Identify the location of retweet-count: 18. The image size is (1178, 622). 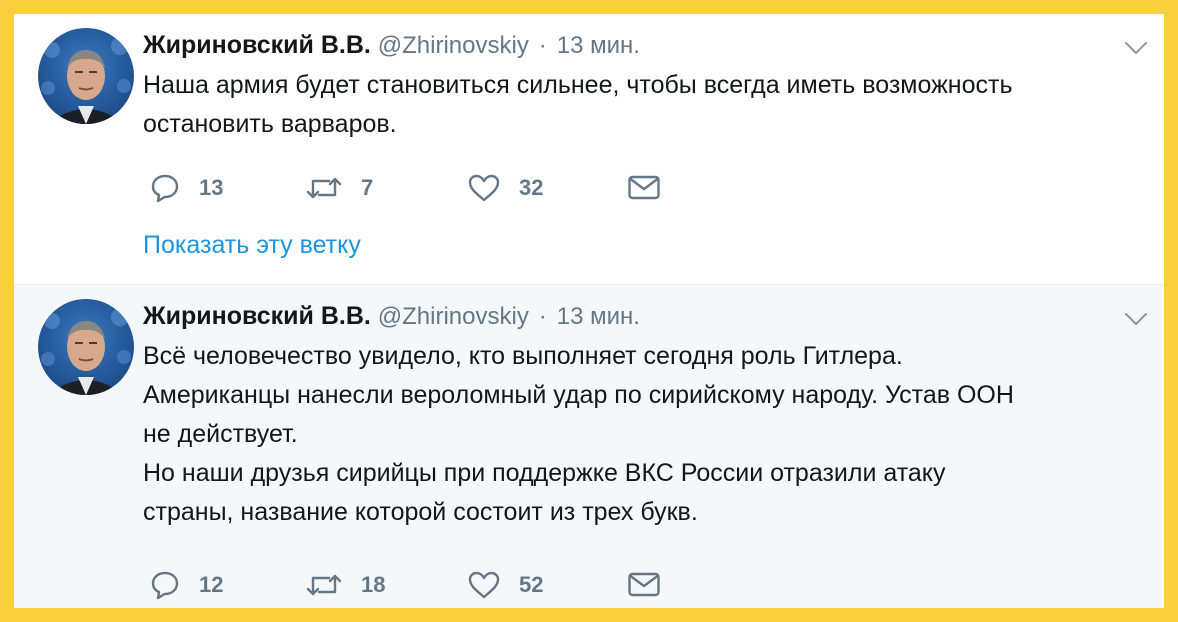
(373, 584).